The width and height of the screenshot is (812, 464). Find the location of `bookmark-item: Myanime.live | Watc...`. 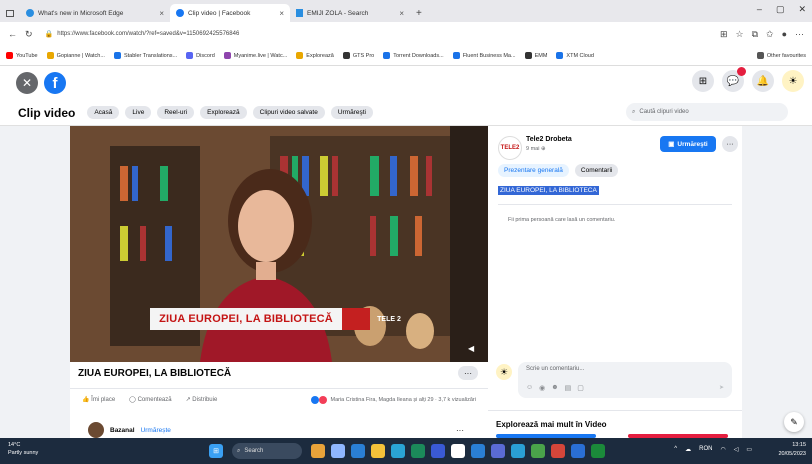

bookmark-item: Myanime.live | Watc... is located at coordinates (255, 55).